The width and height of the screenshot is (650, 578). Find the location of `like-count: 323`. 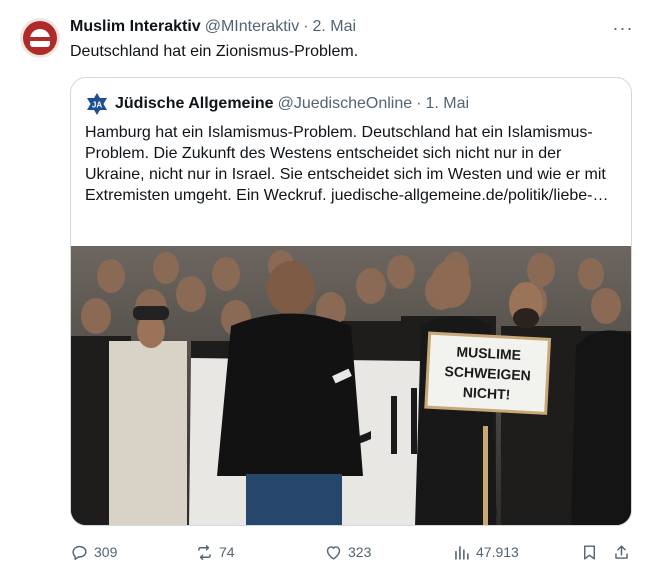

like-count: 323 is located at coordinates (360, 552).